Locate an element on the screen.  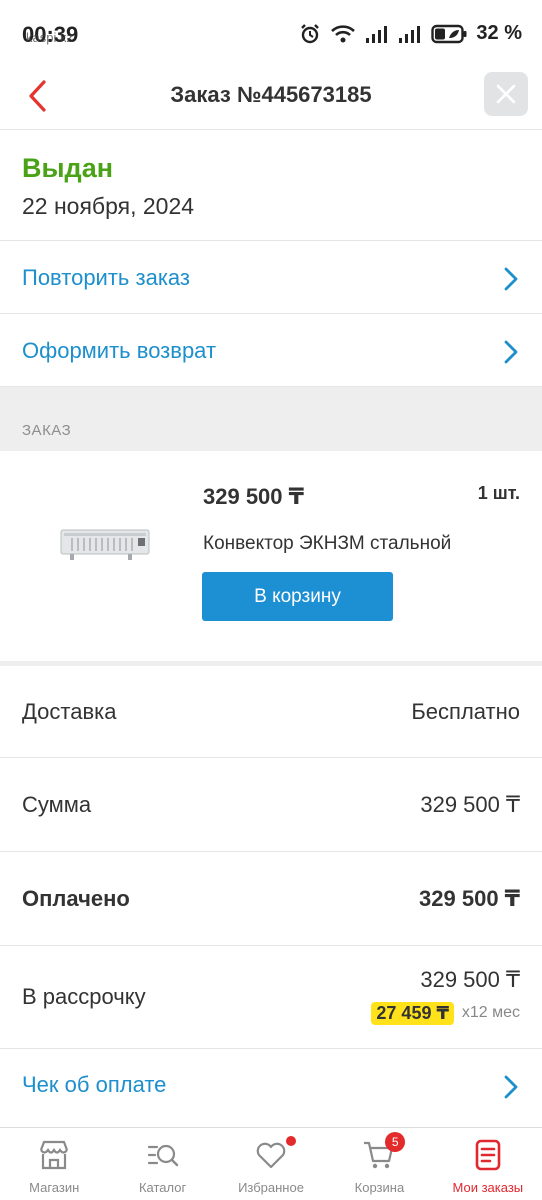
catalog-search-icon is located at coordinates (162, 1155).